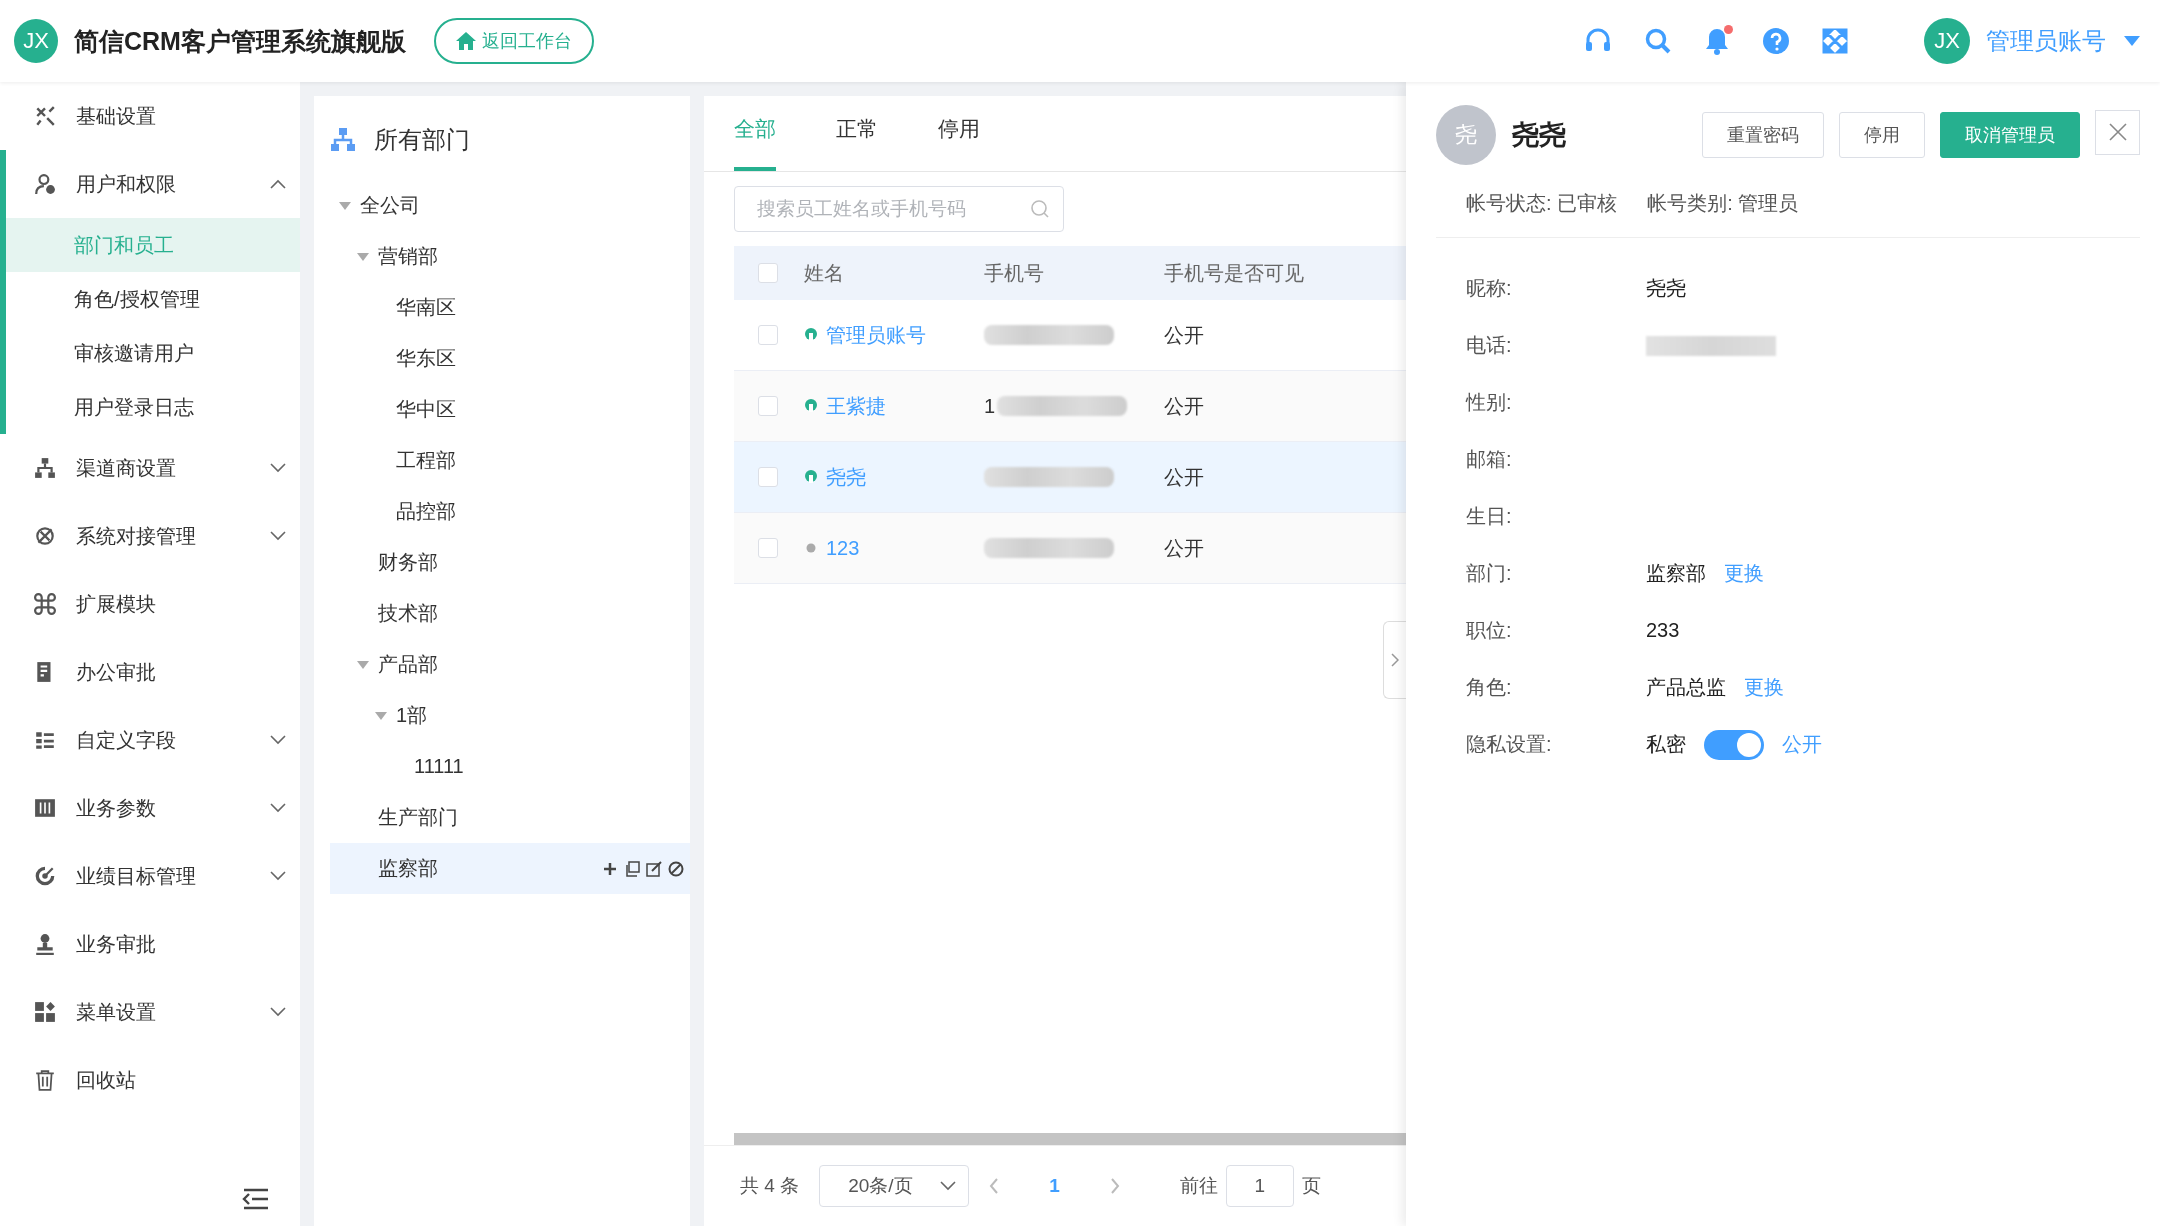 The width and height of the screenshot is (2160, 1226). I want to click on account-info: 帐号状态: 已审核, so click(1542, 203).